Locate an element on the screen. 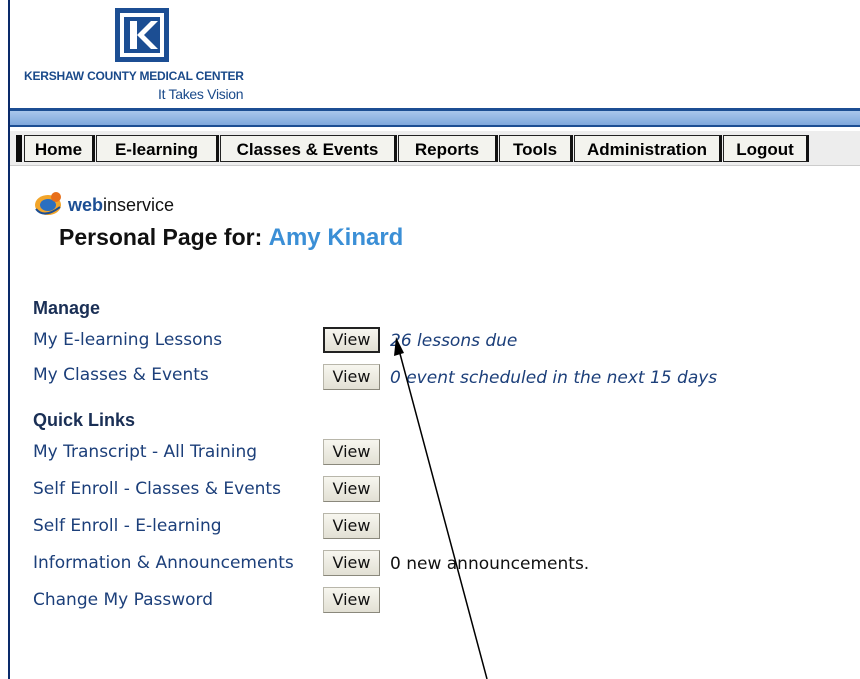 The height and width of the screenshot is (679, 860). nav-logout: Logout is located at coordinates (766, 148).